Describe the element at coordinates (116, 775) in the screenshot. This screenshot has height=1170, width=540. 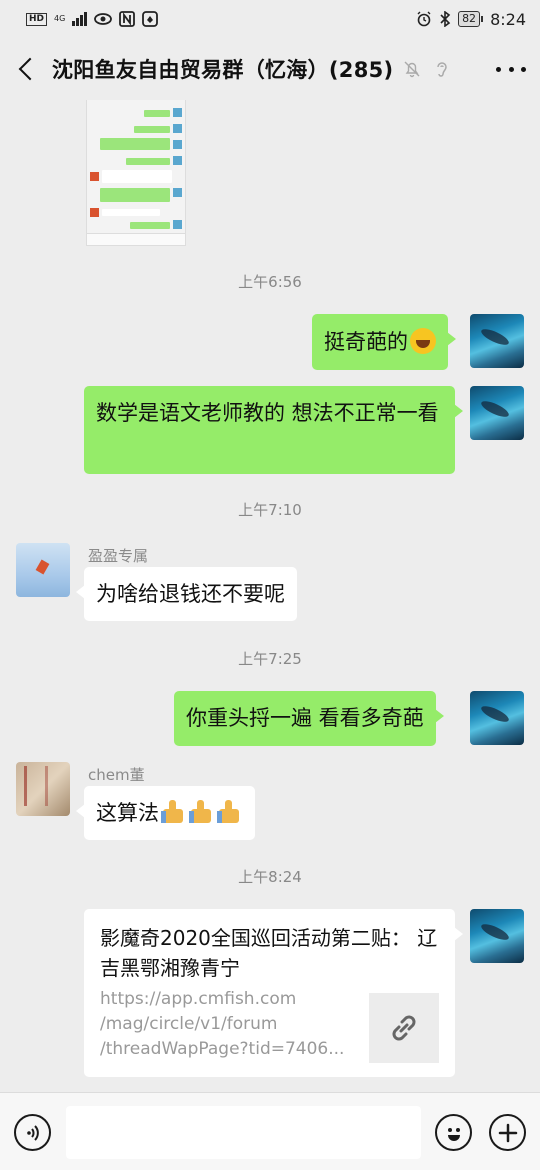
I see `sender-name: chem董` at that location.